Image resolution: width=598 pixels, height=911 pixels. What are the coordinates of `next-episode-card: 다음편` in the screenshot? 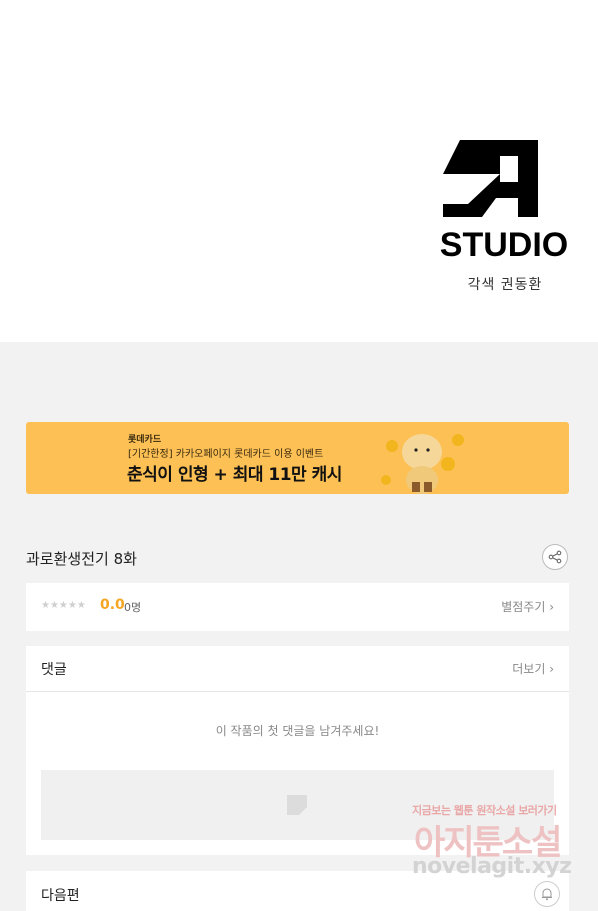 It's located at (297, 891).